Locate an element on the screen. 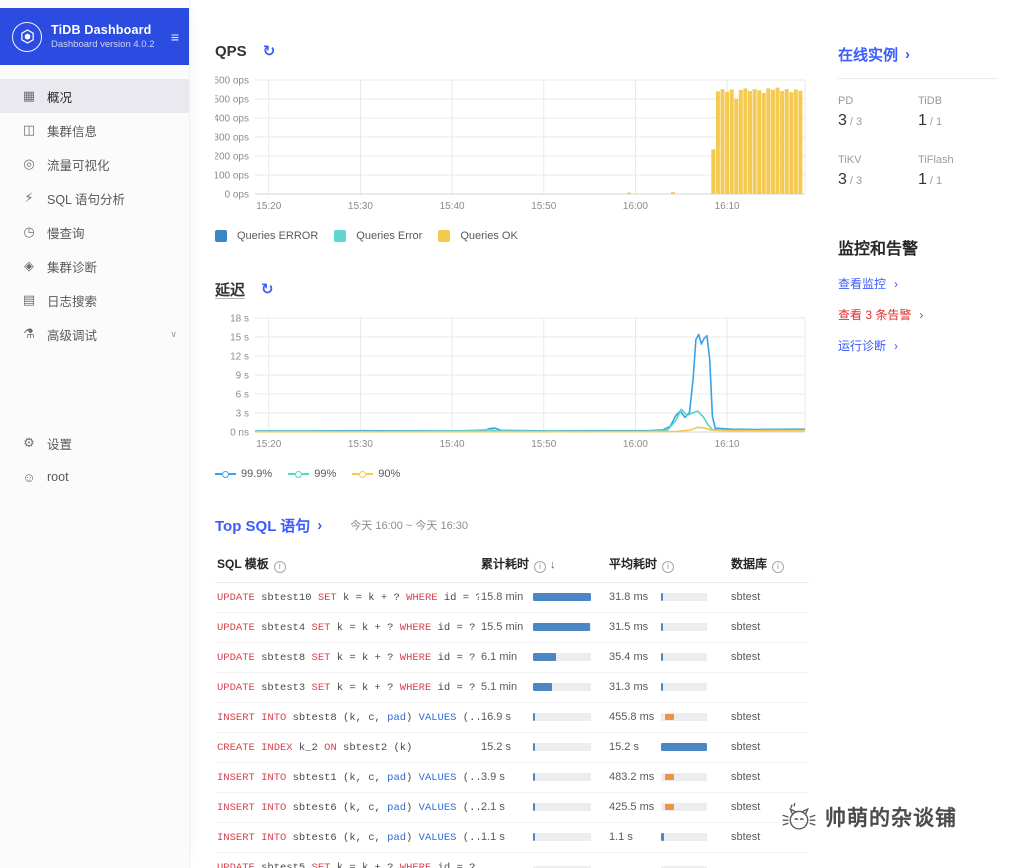  monitoring-link: 运行诊断 › is located at coordinates (918, 345).